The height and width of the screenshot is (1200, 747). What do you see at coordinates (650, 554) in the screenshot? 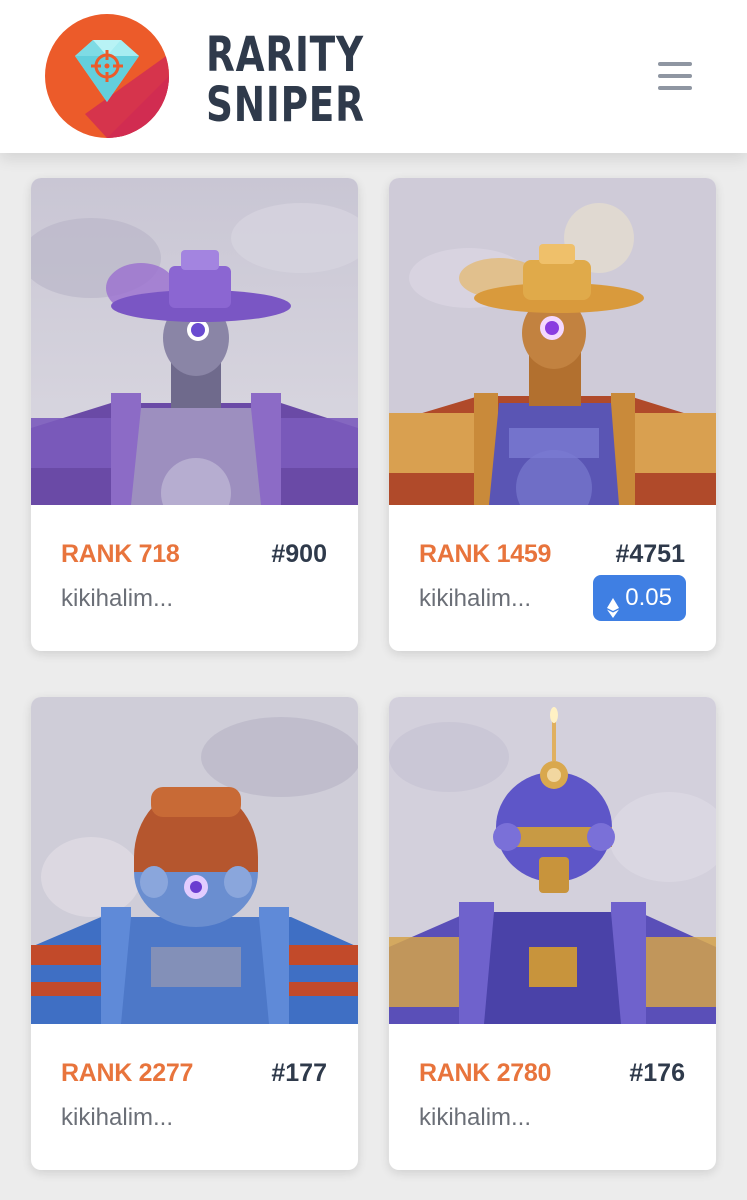
I see `token-id: #4751` at bounding box center [650, 554].